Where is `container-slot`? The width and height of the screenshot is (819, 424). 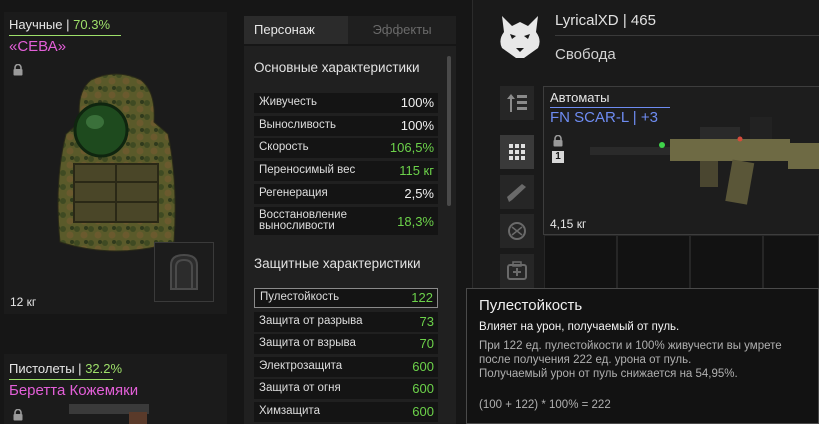 container-slot is located at coordinates (184, 272).